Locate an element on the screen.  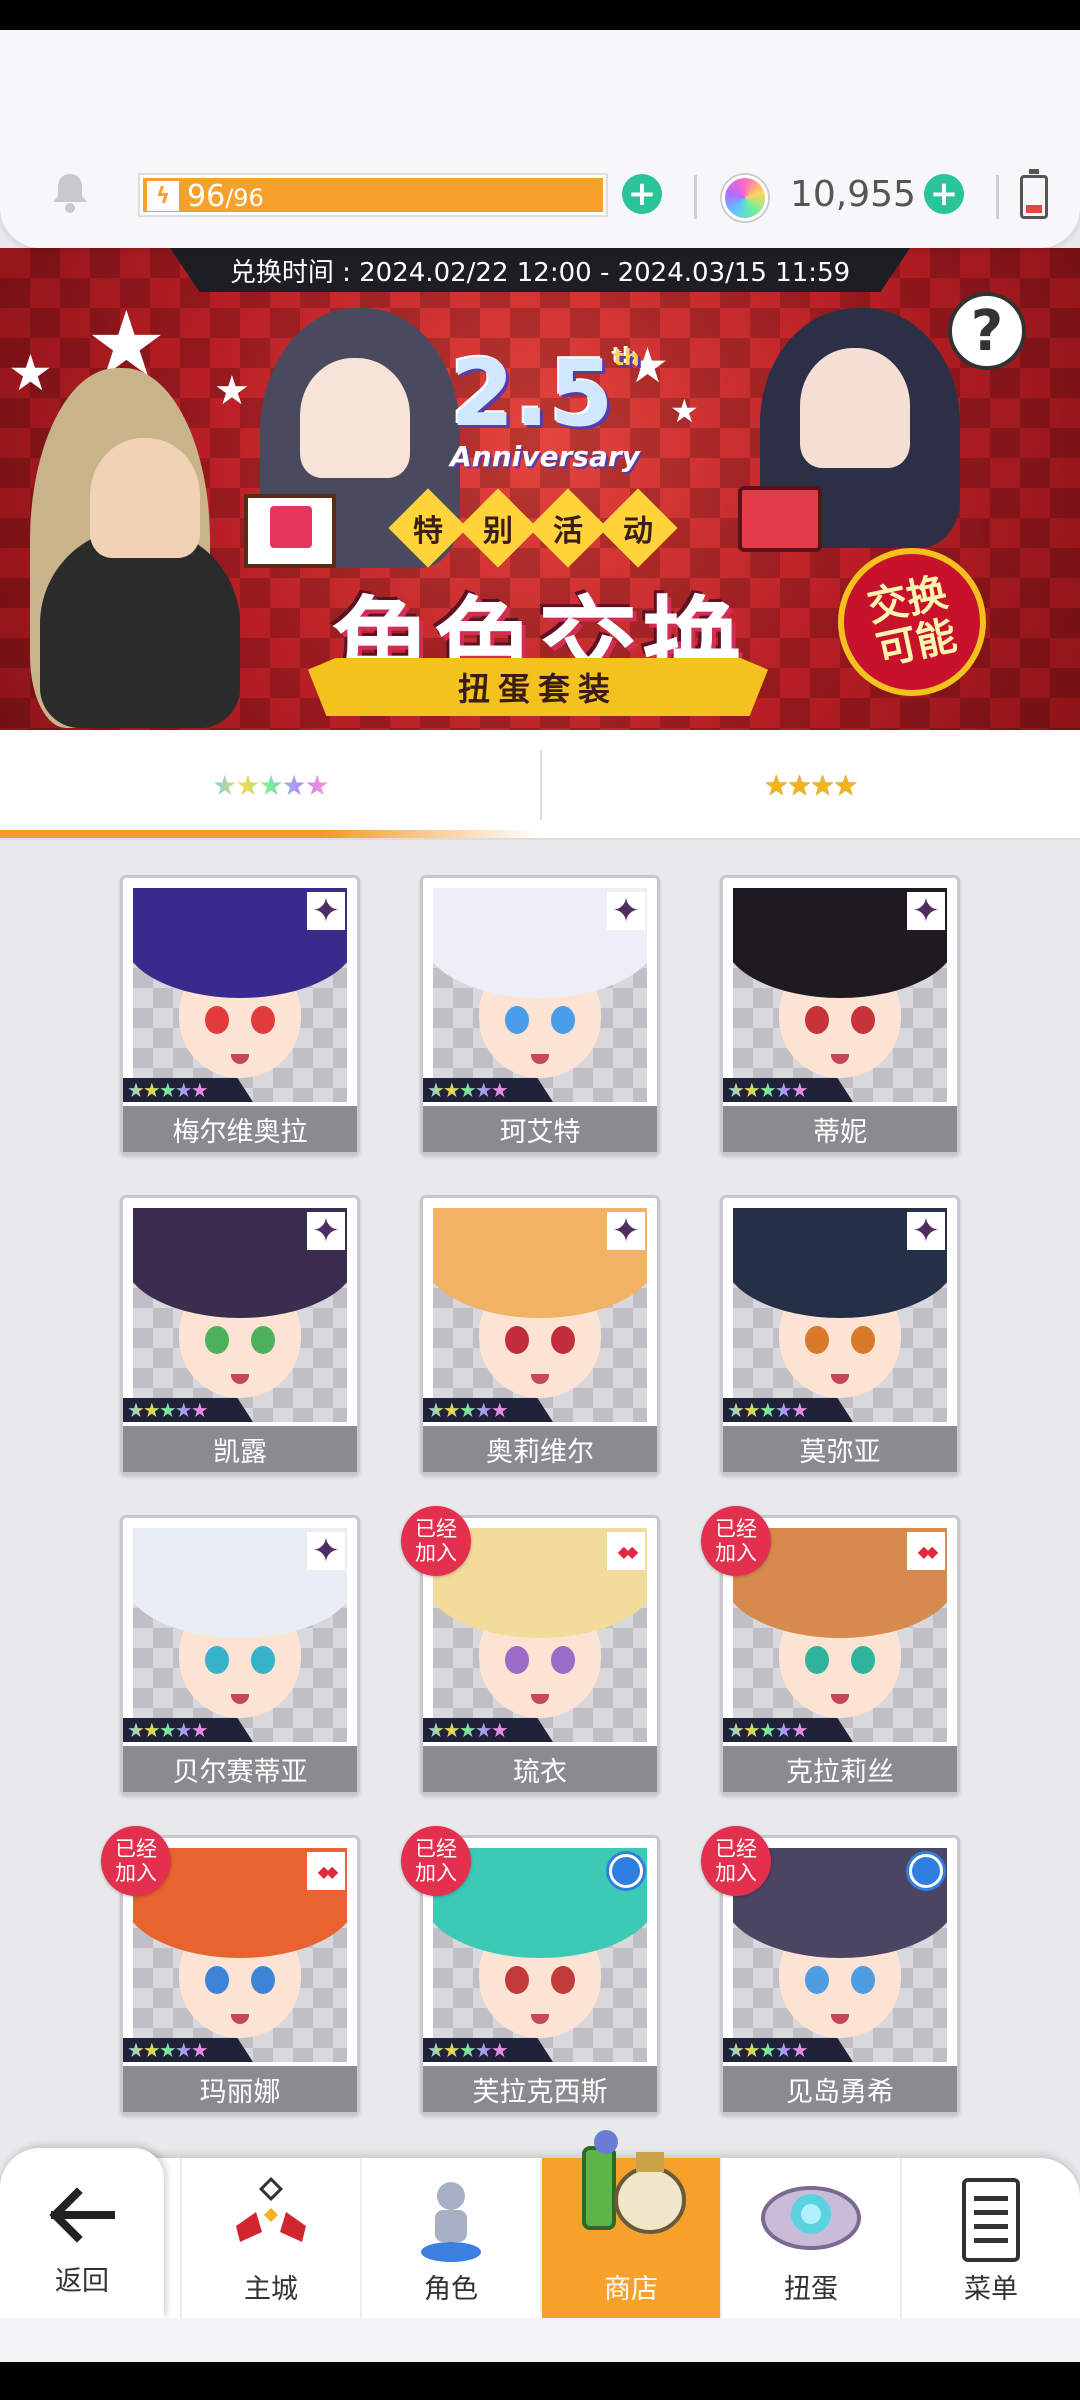
character-name: 克拉莉丝 is located at coordinates (840, 1769).